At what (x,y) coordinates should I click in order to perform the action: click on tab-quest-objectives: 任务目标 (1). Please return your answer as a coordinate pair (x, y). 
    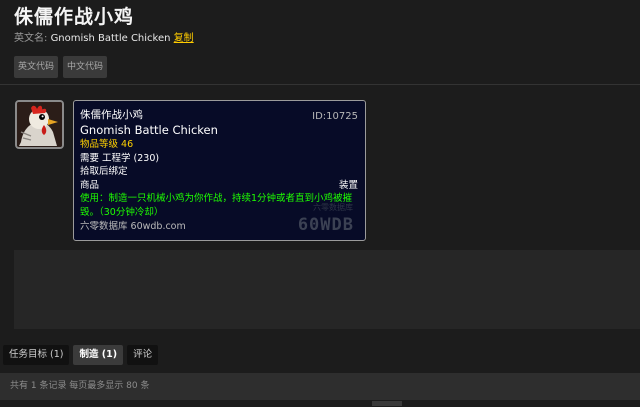
    Looking at the image, I should click on (36, 355).